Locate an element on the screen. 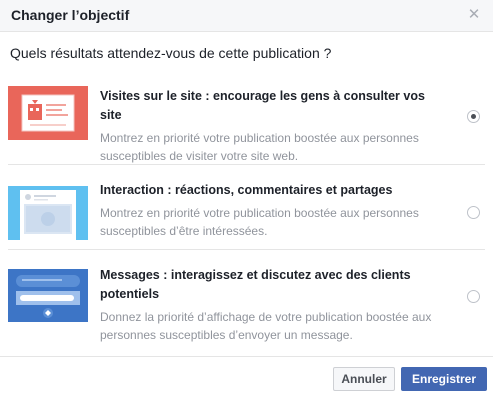 This screenshot has width=493, height=398. dialog-header: Changer l’objectif ✕ is located at coordinates (246, 16).